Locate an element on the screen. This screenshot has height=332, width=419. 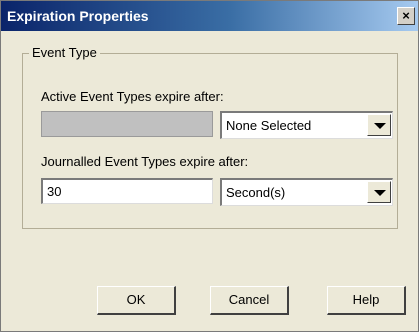
close-button: × is located at coordinates (406, 16).